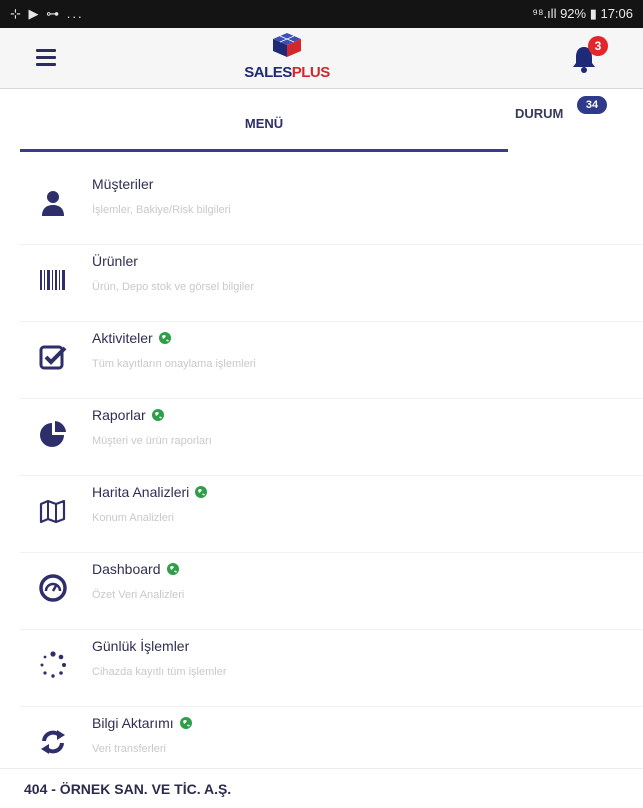 The image size is (643, 808). I want to click on tab-menu: MENÜ, so click(264, 120).